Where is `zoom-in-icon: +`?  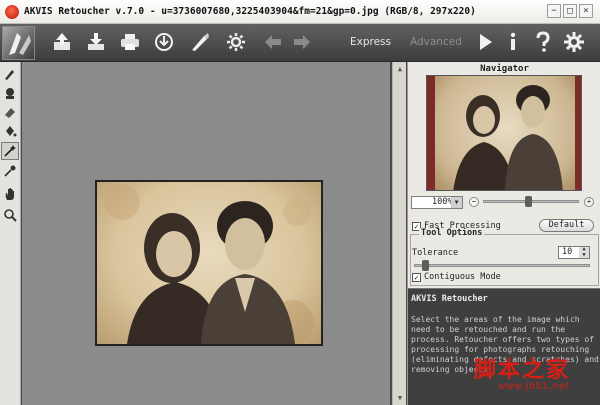 zoom-in-icon: + is located at coordinates (589, 202).